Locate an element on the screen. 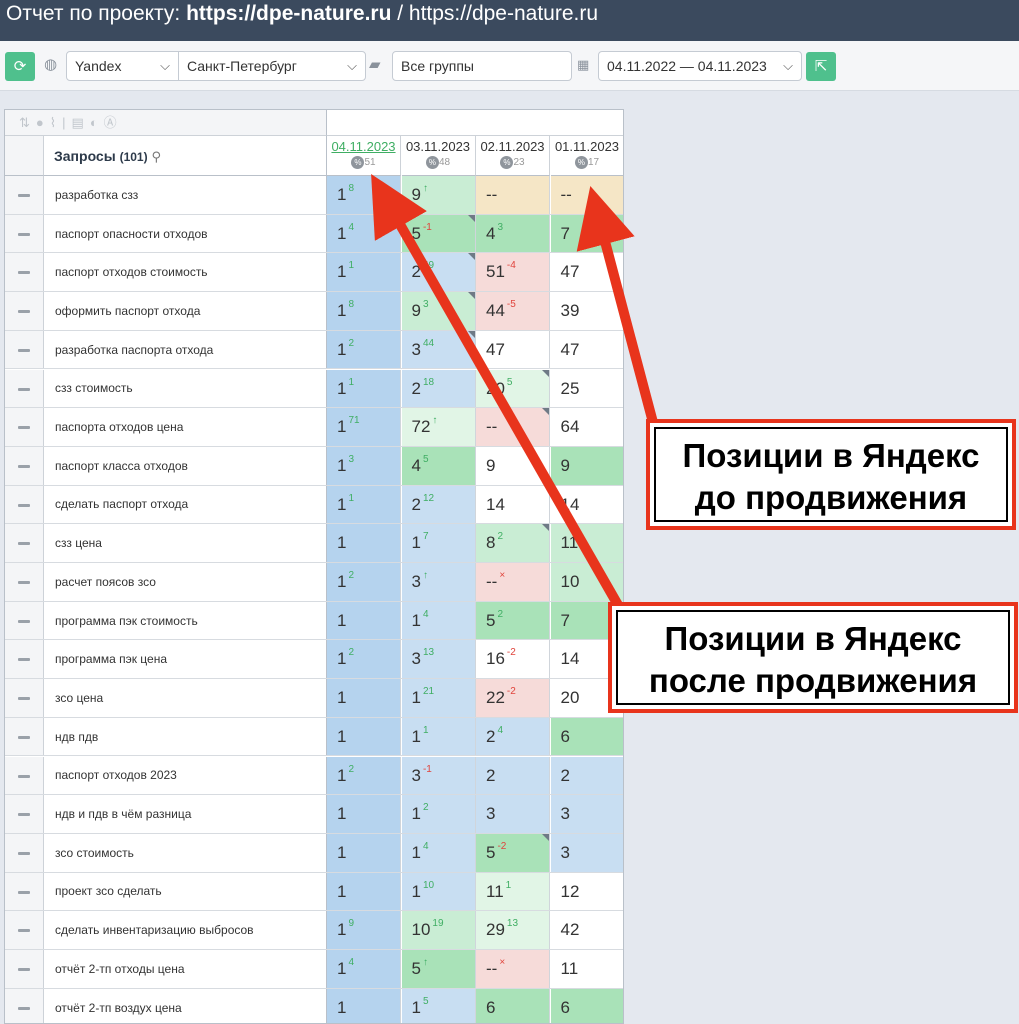 The height and width of the screenshot is (1024, 1019). table-row: паспорта отходов цена 1 71 72 ↑ -- 64 is located at coordinates (314, 427).